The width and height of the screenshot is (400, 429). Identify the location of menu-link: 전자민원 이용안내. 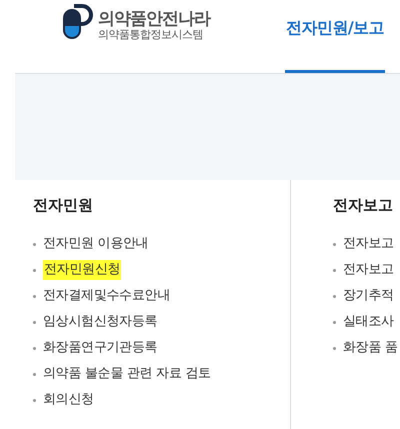
(95, 244).